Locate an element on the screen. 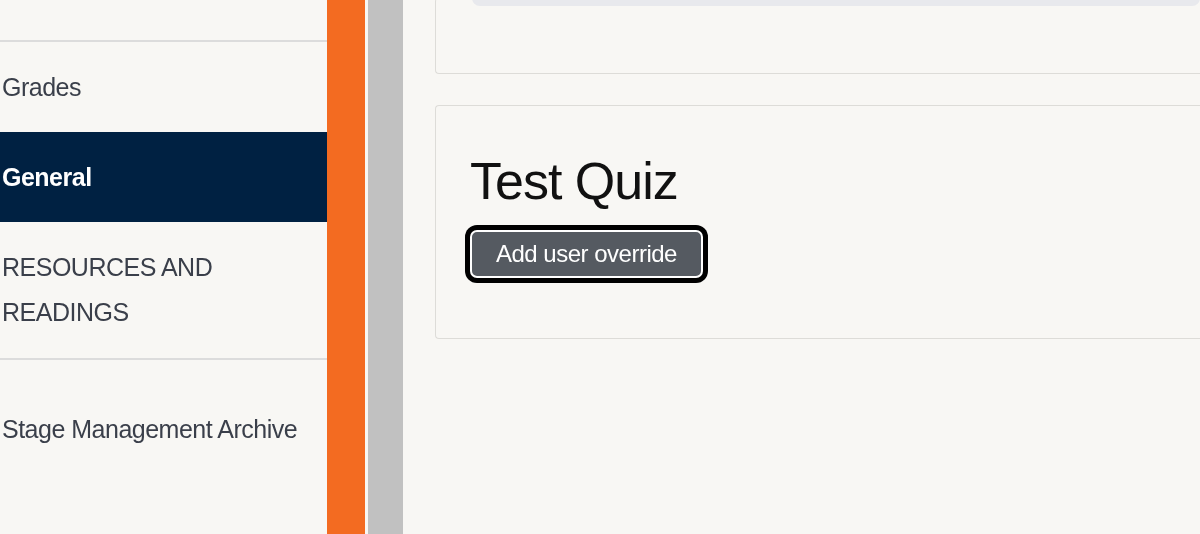  sidebar-item: General is located at coordinates (163, 177).